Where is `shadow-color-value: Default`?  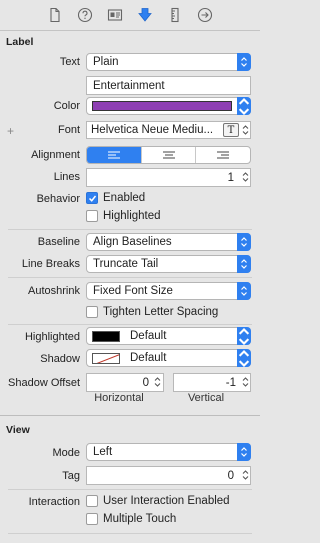
shadow-color-value: Default is located at coordinates (148, 358).